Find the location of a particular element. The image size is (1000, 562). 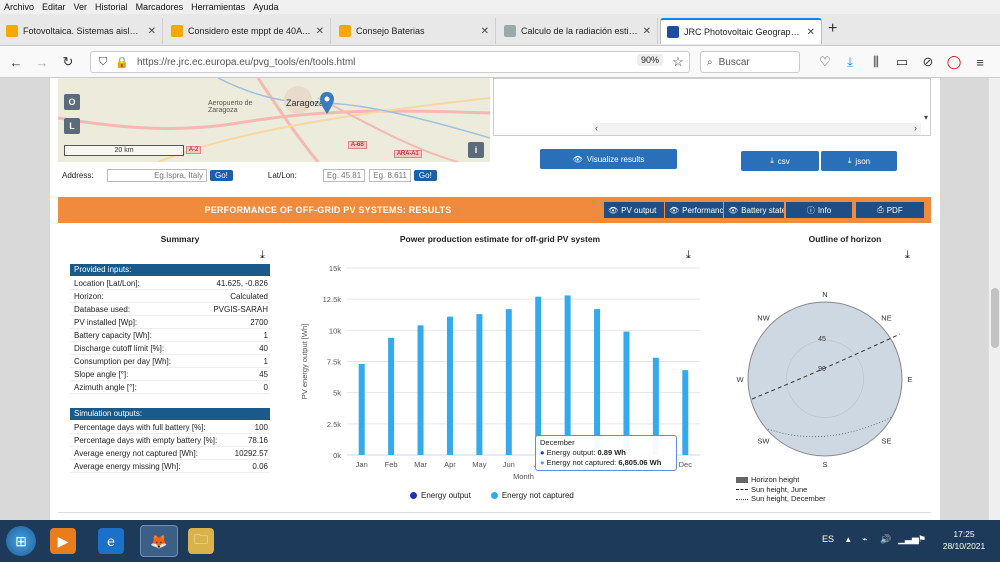

start-button: ⊞ is located at coordinates (21, 541).